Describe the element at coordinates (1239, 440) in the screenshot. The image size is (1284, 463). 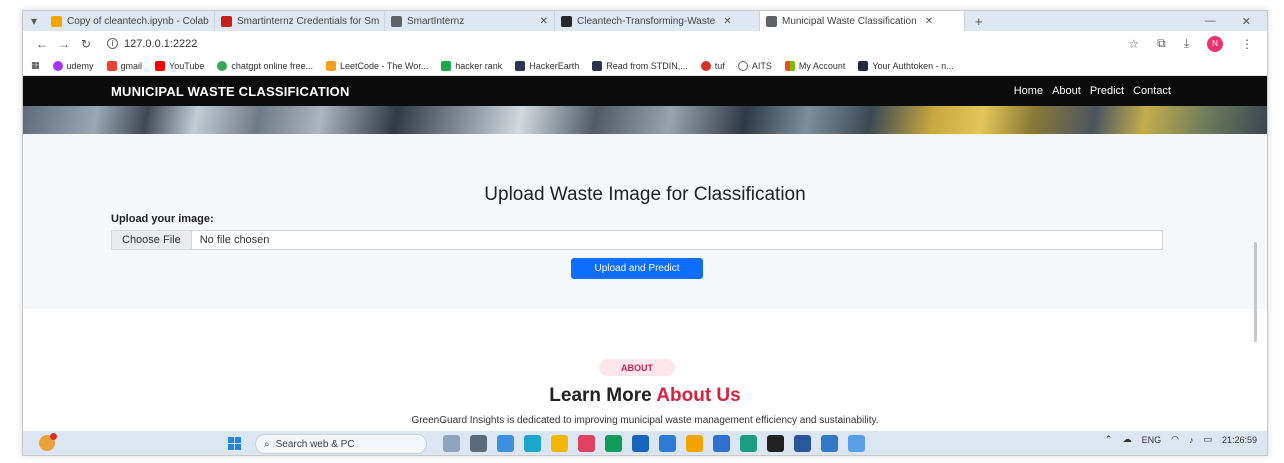
I see `clock: 21:26:59` at that location.